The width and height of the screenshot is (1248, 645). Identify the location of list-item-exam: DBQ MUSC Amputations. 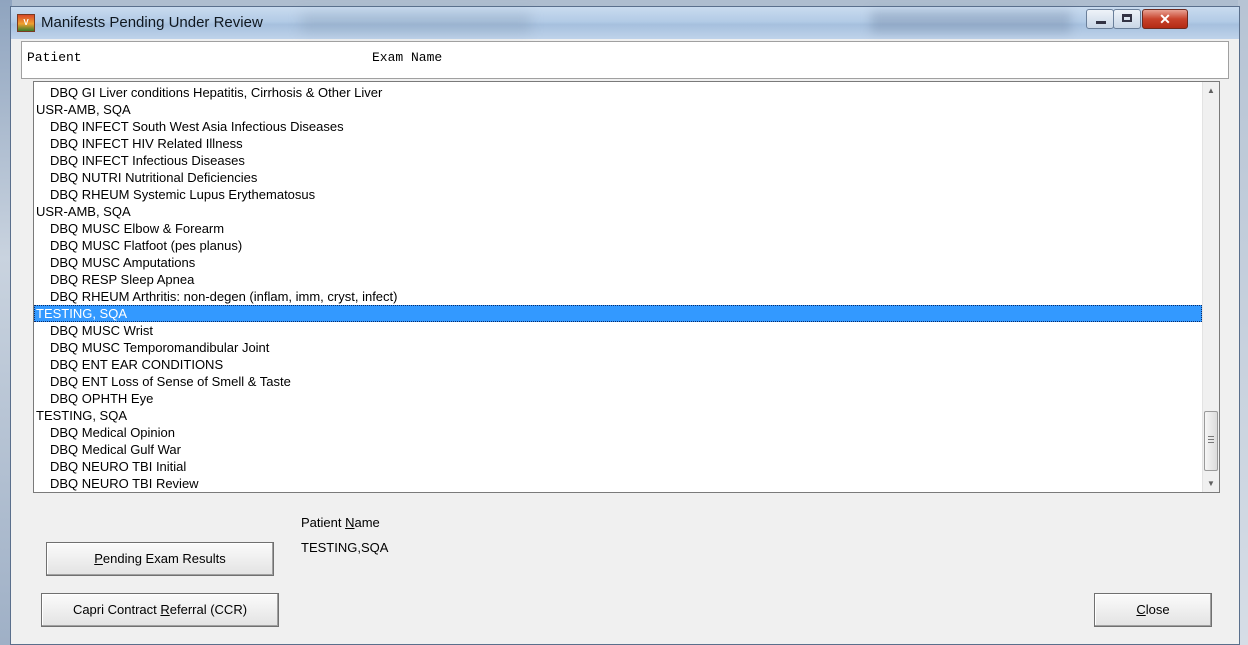
(618, 262).